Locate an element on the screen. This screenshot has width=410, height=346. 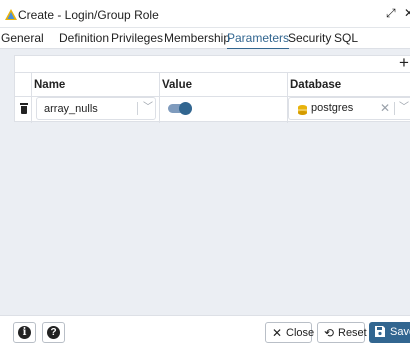
help-button: ? is located at coordinates (53, 332).